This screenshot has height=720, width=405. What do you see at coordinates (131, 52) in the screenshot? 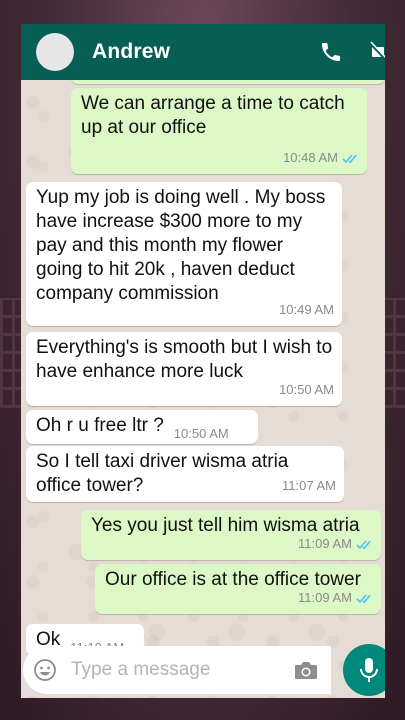
I see `contact-name: Andrew` at bounding box center [131, 52].